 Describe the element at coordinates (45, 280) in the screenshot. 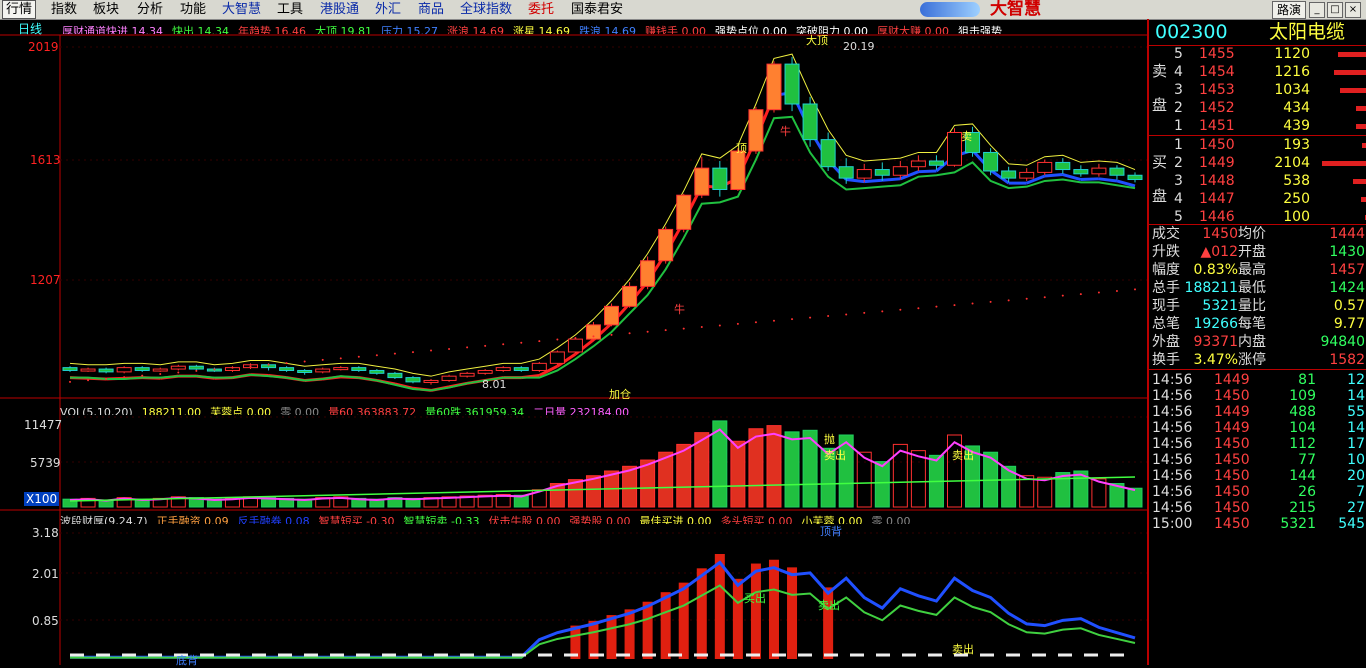

I see `price-axis-low: 1207` at that location.